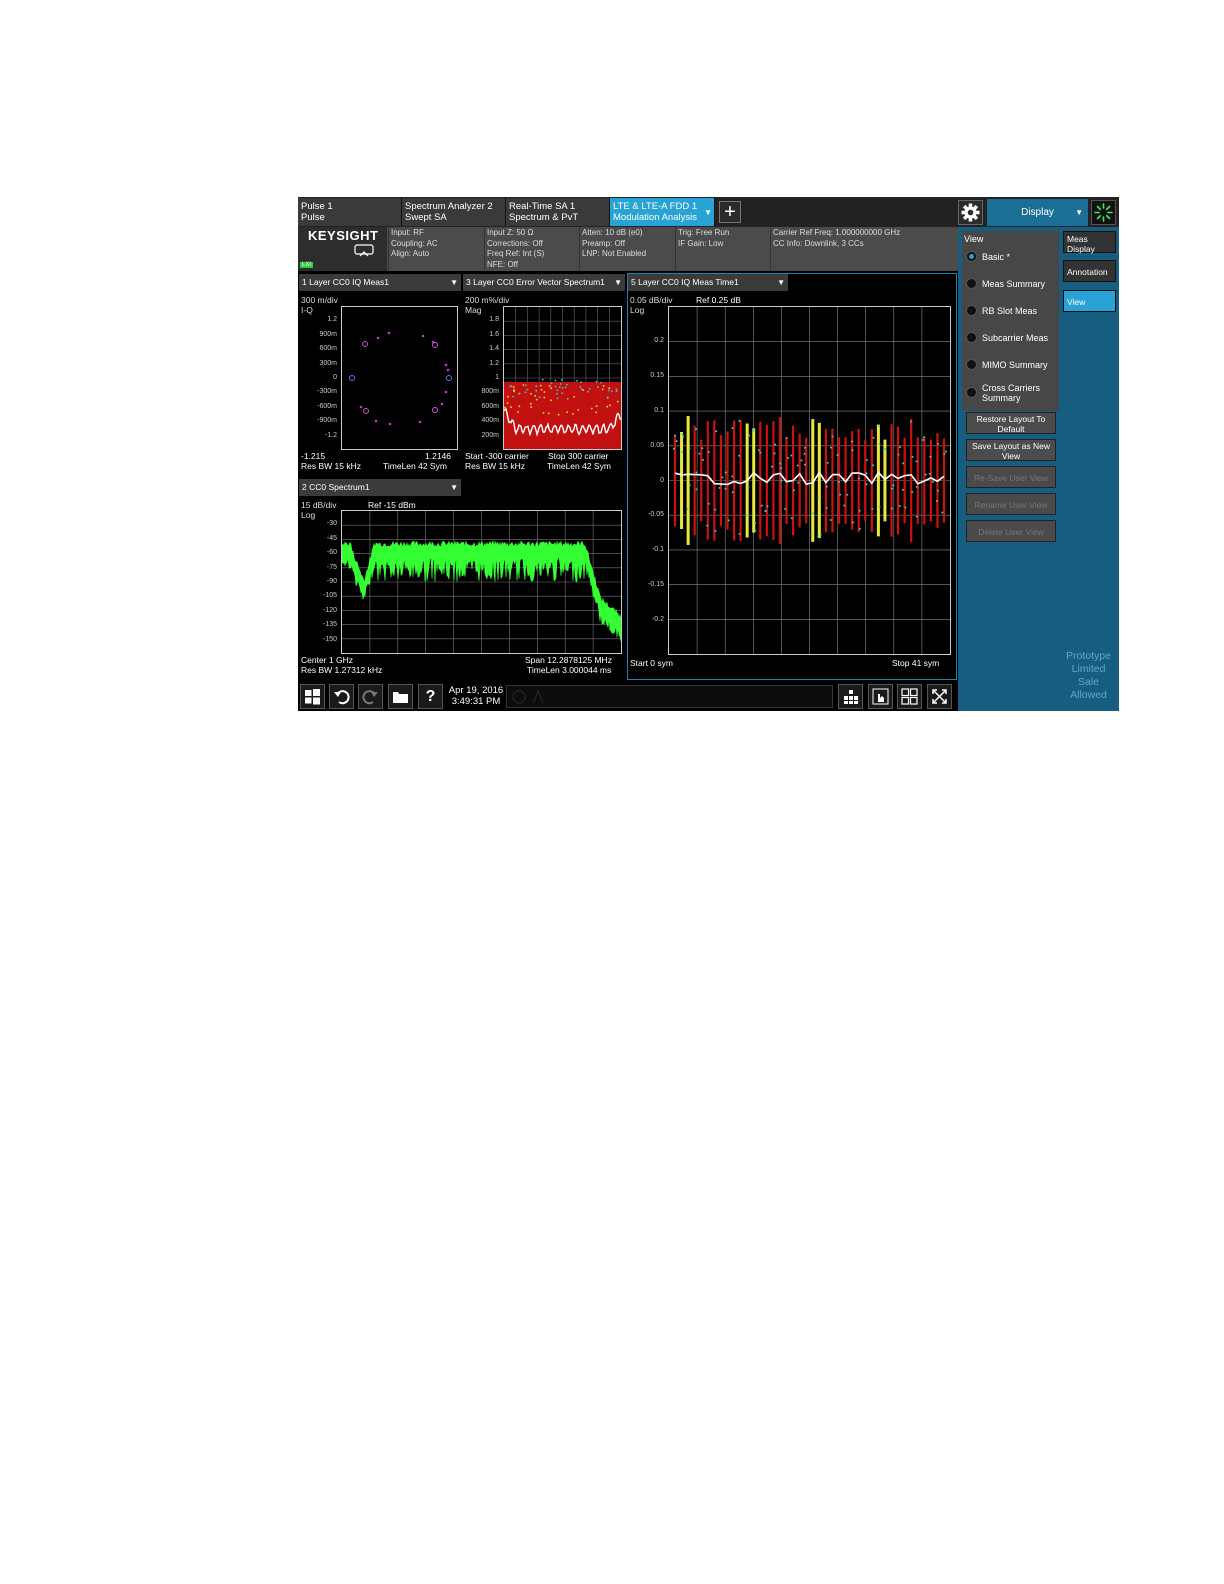 Image resolution: width=1224 pixels, height=1584 pixels. What do you see at coordinates (1015, 338) in the screenshot?
I see `view-option-label: Subcarrier Meas` at bounding box center [1015, 338].